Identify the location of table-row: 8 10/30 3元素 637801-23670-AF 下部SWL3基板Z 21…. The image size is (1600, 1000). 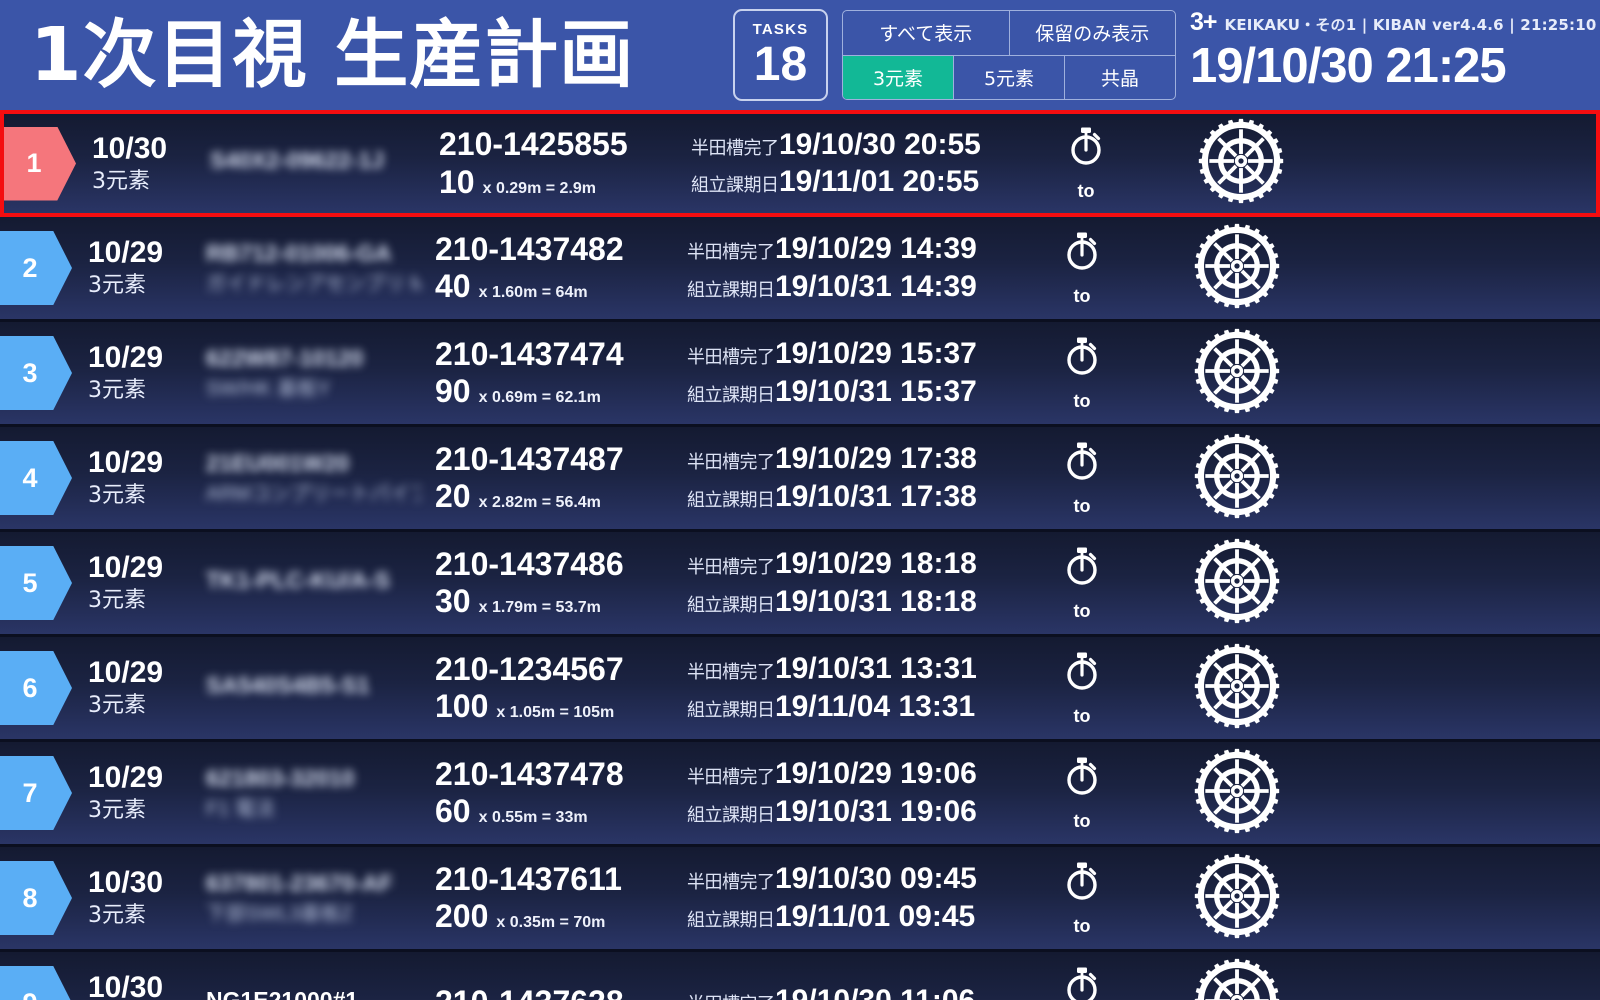
(800, 899).